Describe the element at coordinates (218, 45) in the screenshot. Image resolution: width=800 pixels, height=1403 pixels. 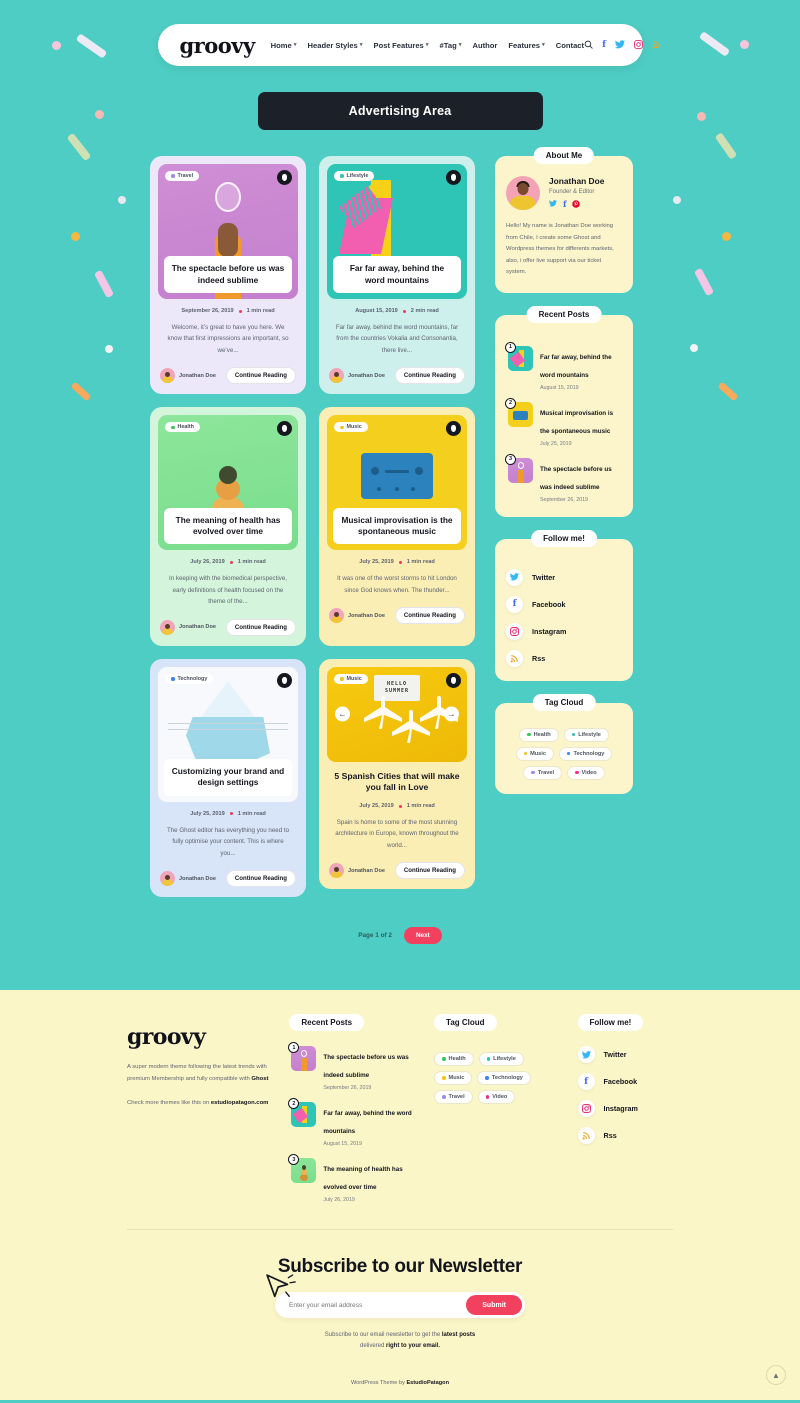
I see `site-logo: groovy` at that location.